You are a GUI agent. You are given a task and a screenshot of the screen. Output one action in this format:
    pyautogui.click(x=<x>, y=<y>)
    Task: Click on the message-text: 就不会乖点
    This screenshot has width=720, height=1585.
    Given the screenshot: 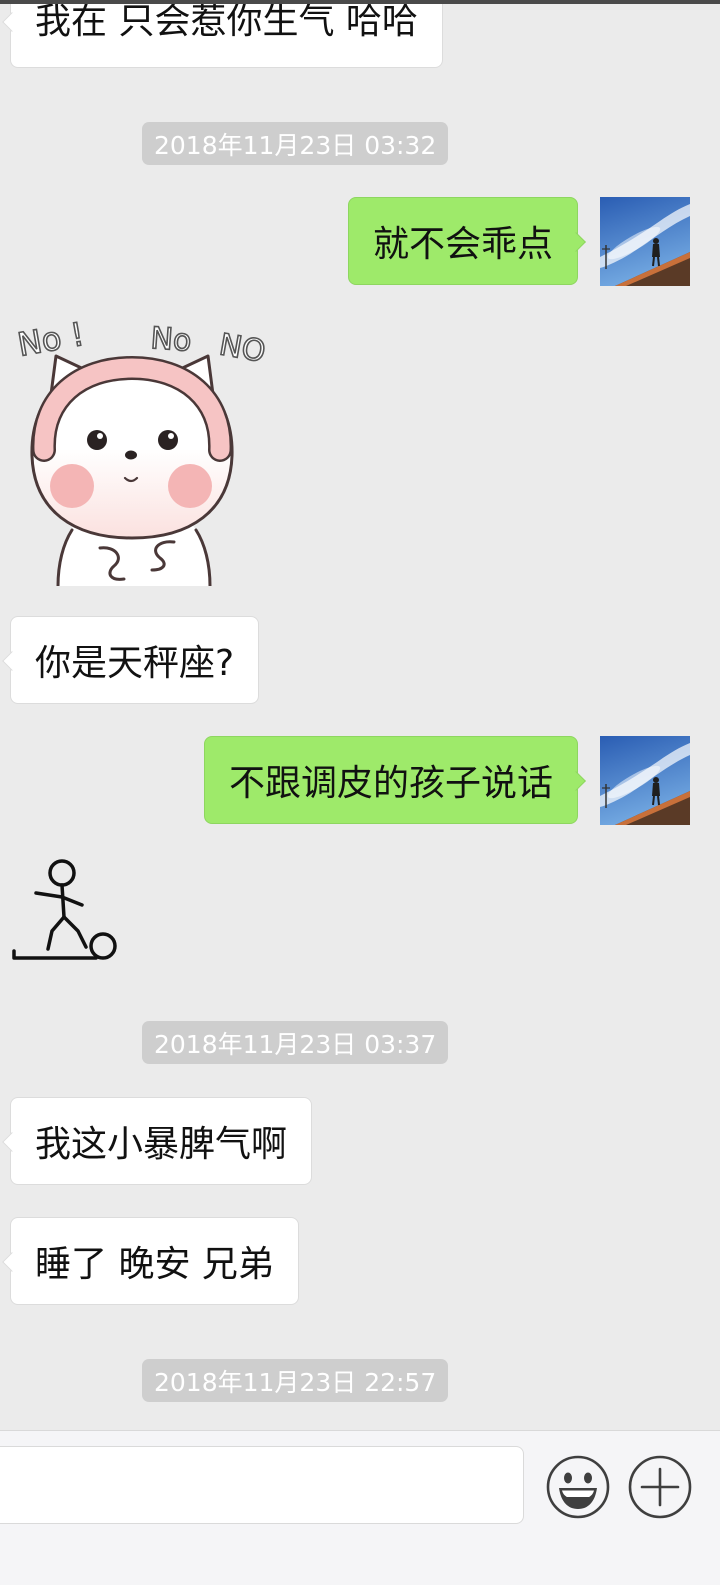 What is the action you would take?
    pyautogui.click(x=462, y=244)
    